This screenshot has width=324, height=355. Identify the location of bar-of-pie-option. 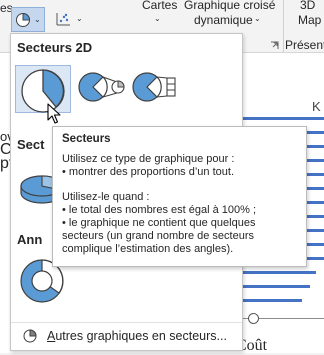
(157, 88).